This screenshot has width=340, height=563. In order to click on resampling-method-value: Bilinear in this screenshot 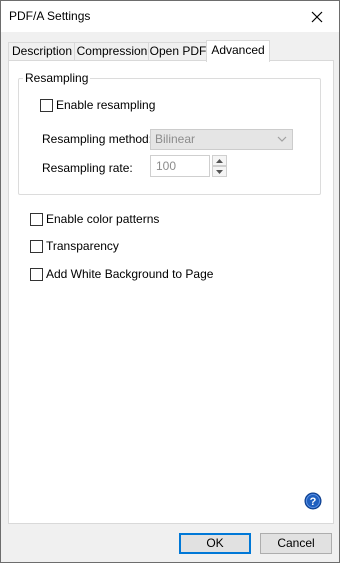, I will do `click(175, 139)`.